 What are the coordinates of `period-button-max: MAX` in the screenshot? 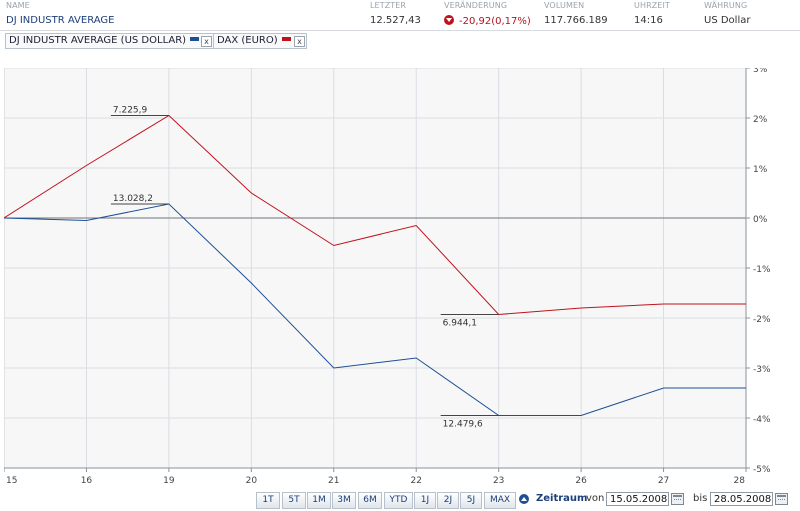 It's located at (500, 500).